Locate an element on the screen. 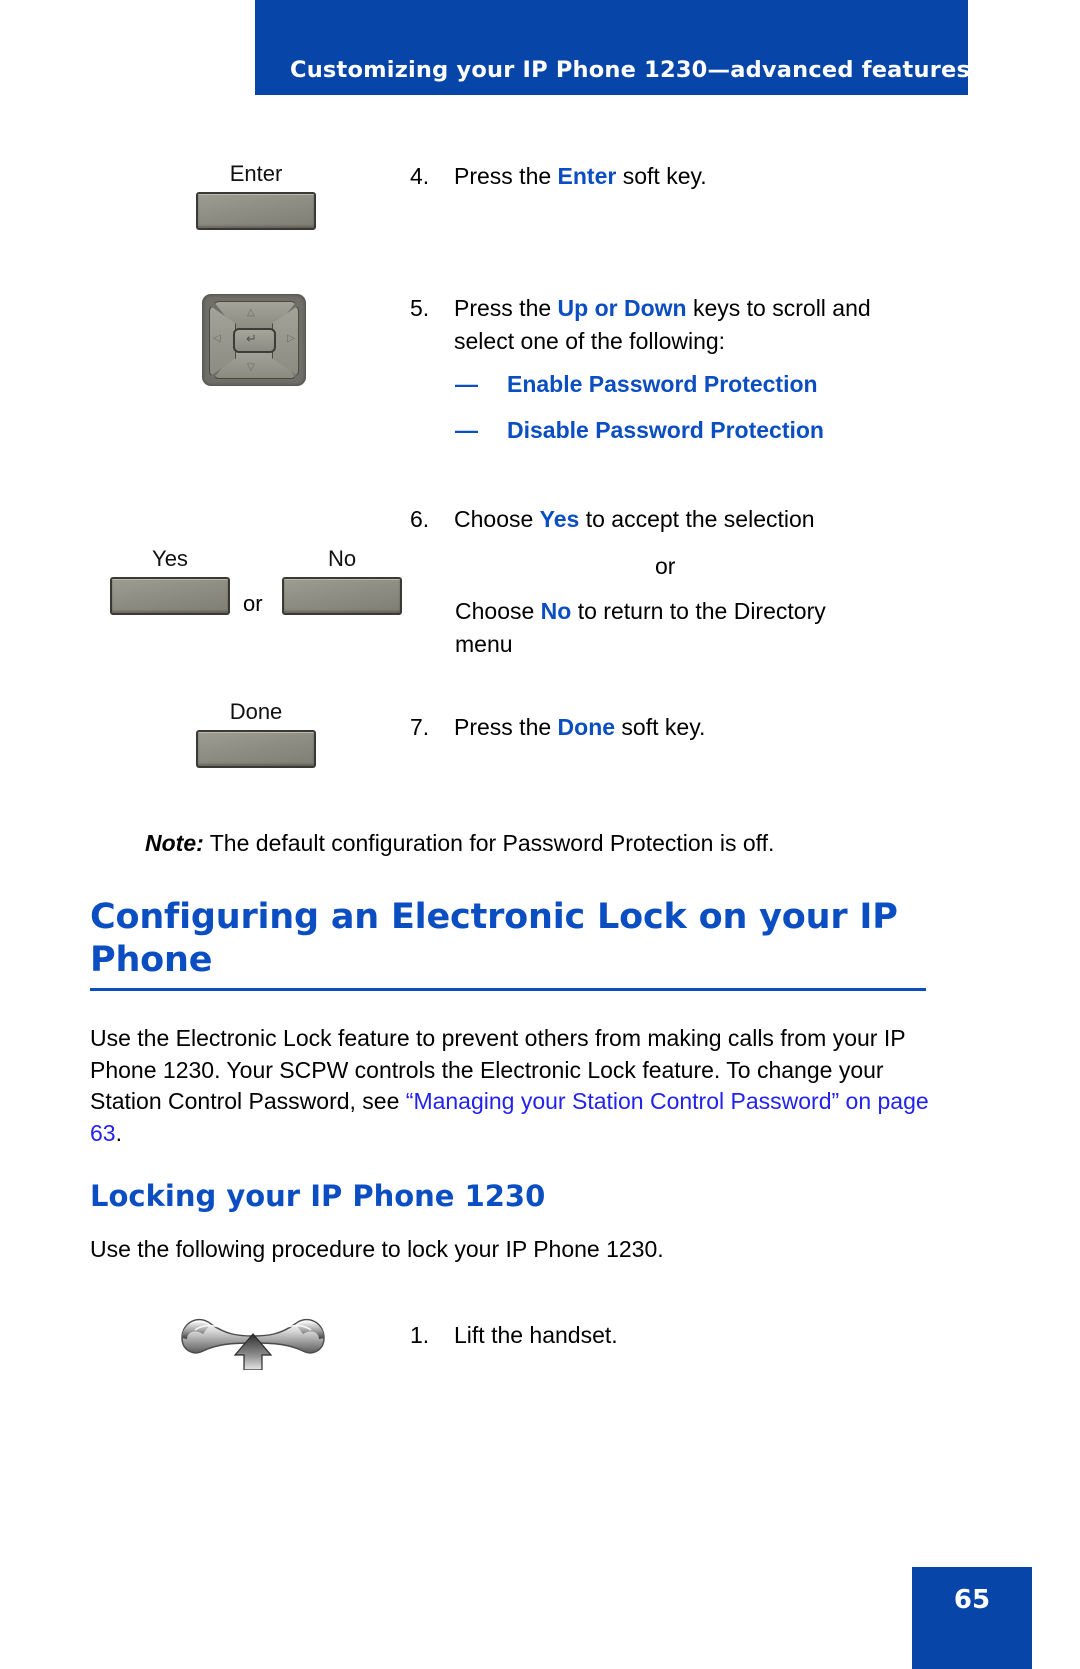 Image resolution: width=1080 pixels, height=1669 pixels. softkey-no-button is located at coordinates (342, 596).